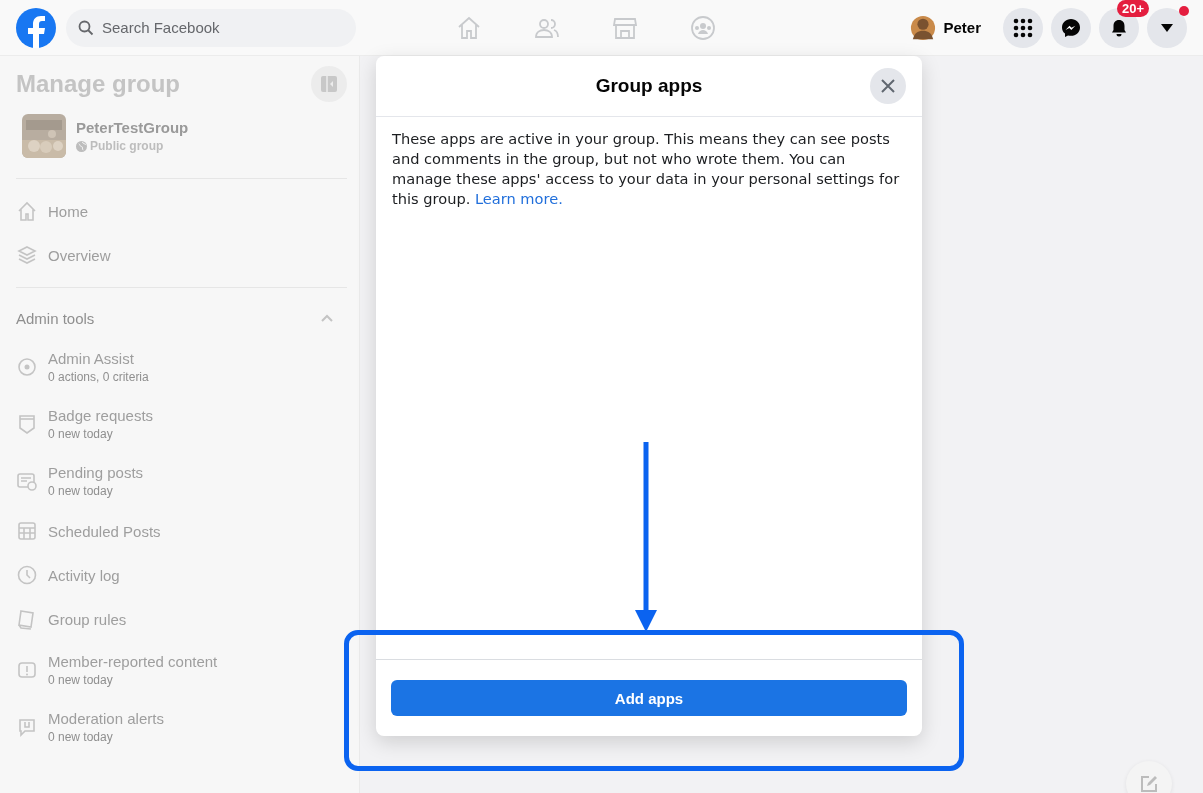 The width and height of the screenshot is (1203, 793). What do you see at coordinates (87, 619) in the screenshot?
I see `item-label: Group rules` at bounding box center [87, 619].